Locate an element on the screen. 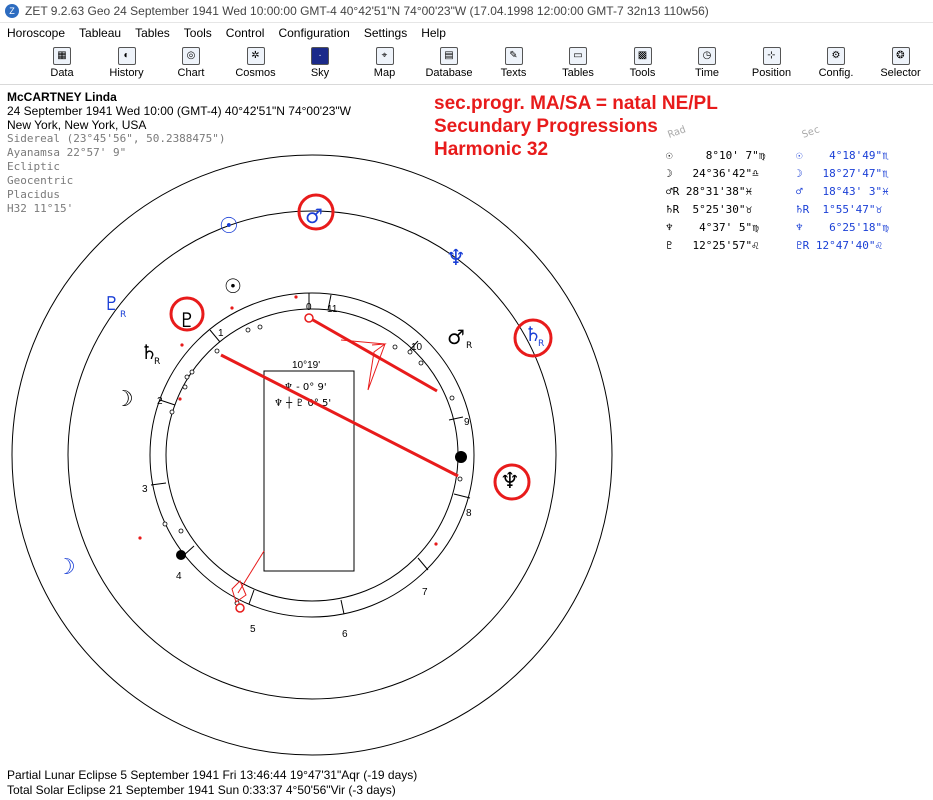  house-number: 6 is located at coordinates (345, 634).